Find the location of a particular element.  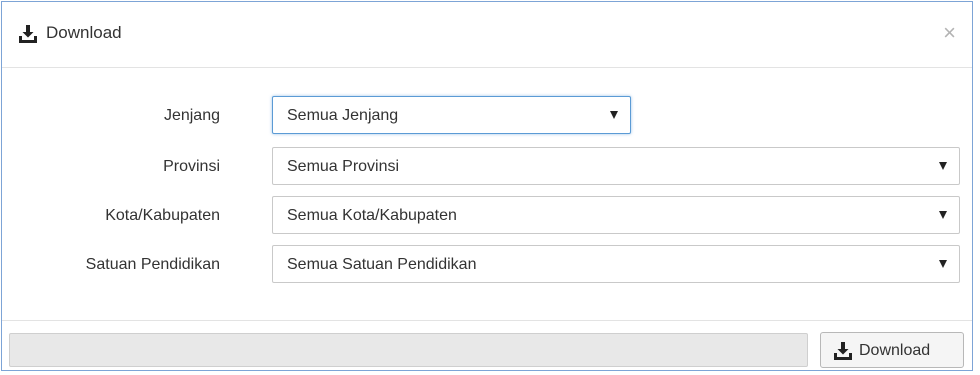

field-row-jenjang: Jenjang Semua Jenjang is located at coordinates (487, 116).